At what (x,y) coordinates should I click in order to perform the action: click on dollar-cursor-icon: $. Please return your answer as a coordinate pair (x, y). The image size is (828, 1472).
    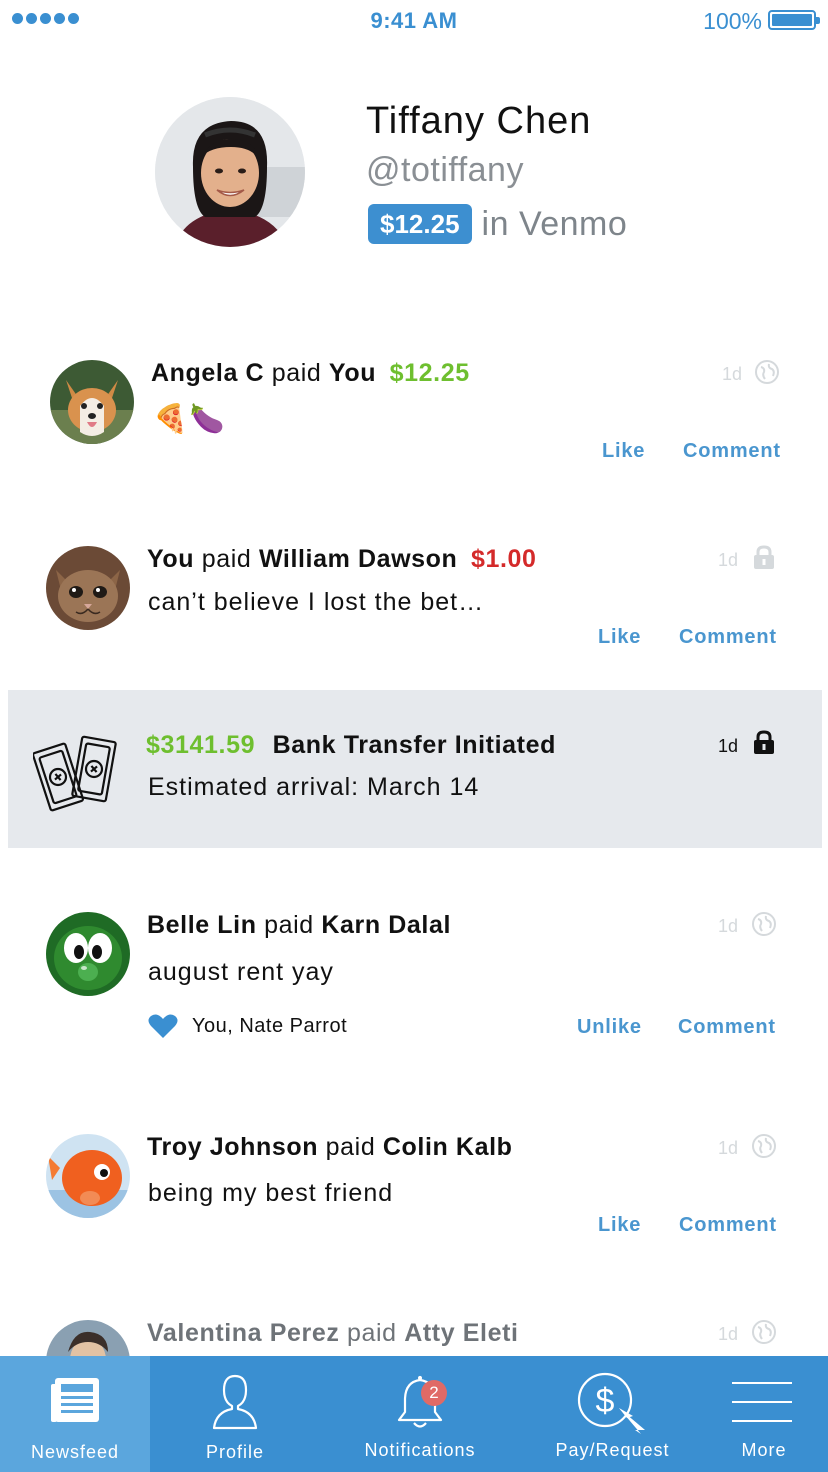
    Looking at the image, I should click on (611, 1403).